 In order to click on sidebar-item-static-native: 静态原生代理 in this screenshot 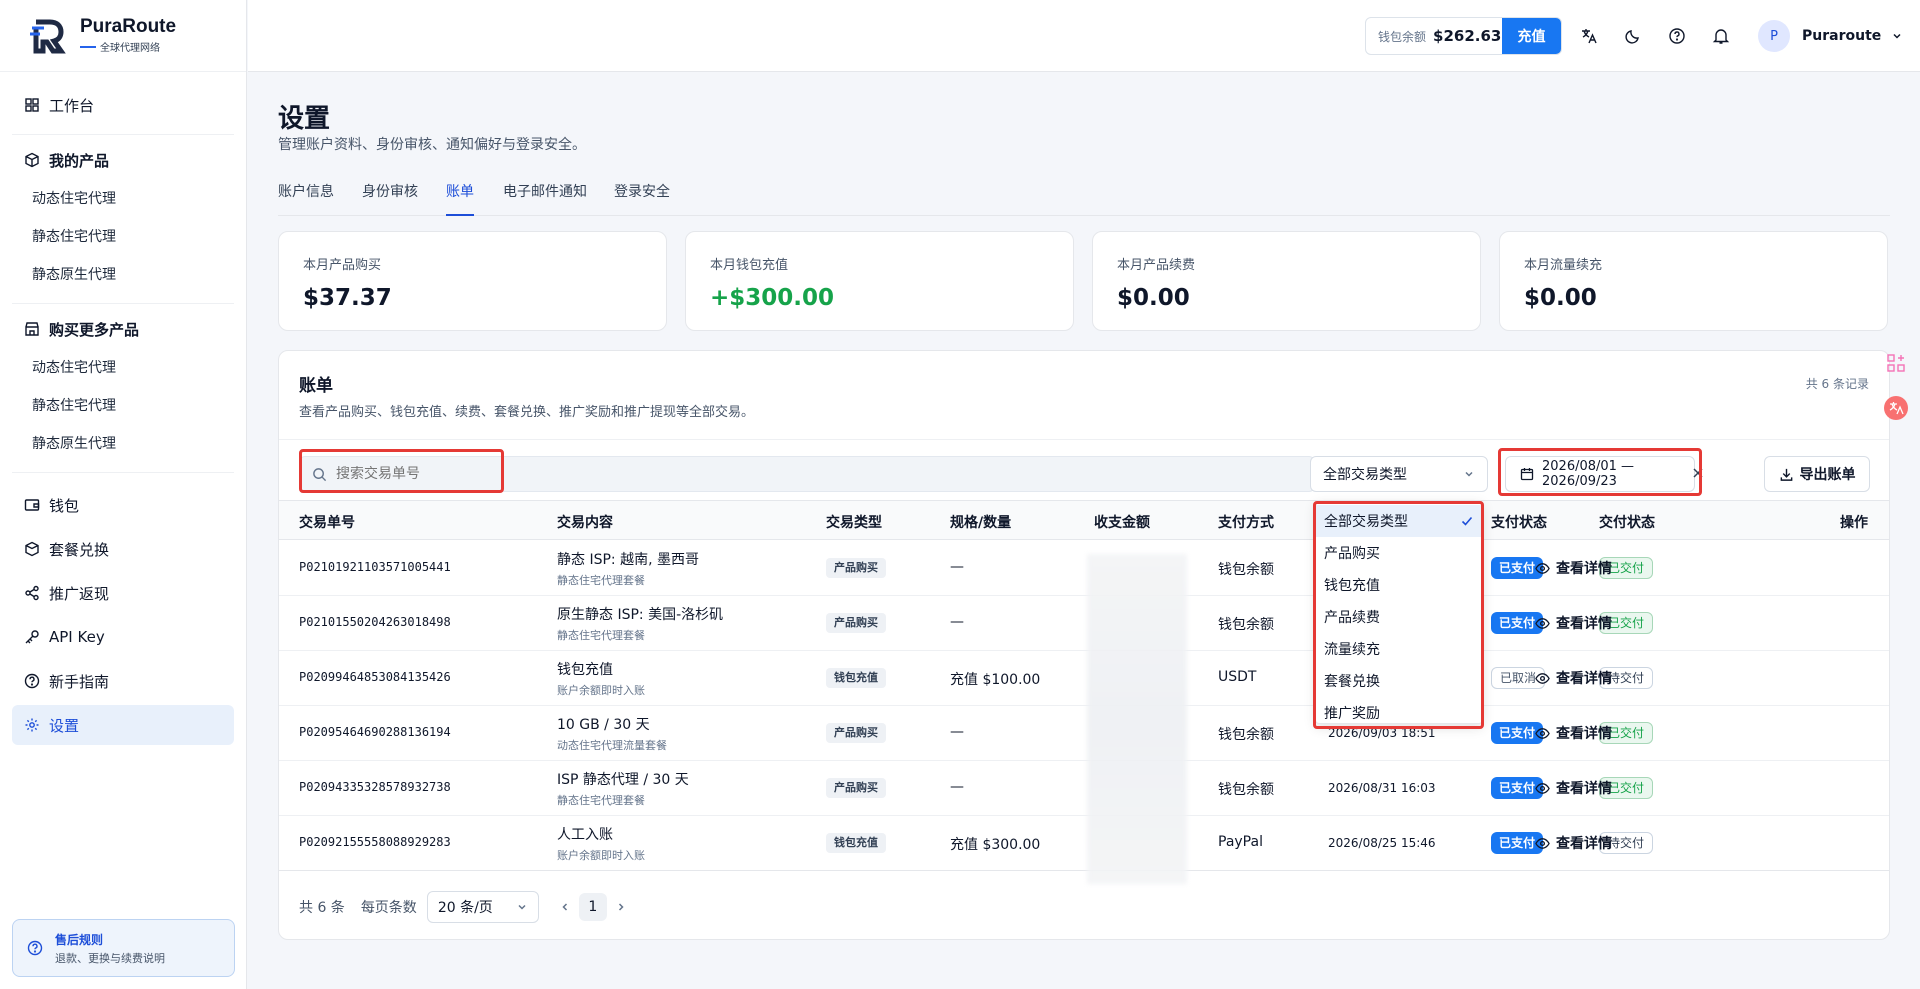, I will do `click(123, 274)`.